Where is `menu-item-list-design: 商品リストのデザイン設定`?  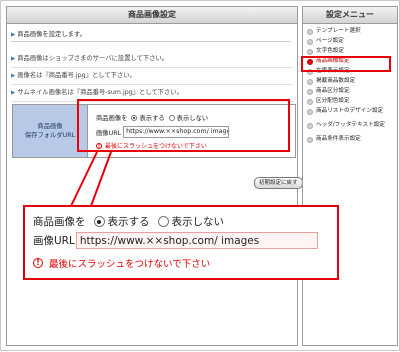 menu-item-list-design: 商品リストのデザイン設定 is located at coordinates (350, 115).